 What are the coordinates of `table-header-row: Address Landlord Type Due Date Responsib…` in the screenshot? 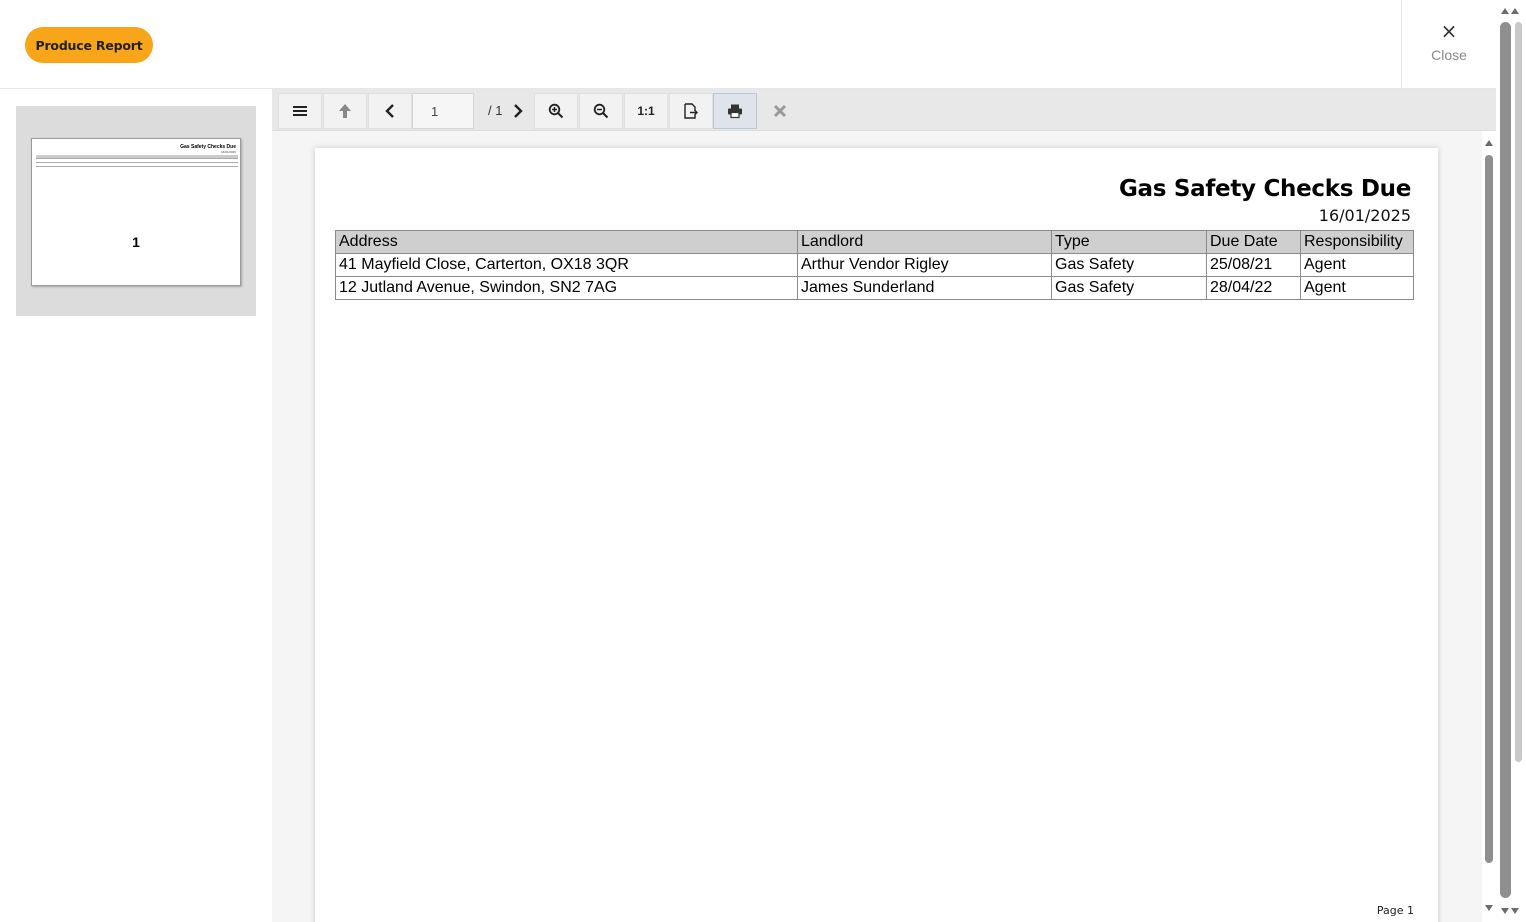 It's located at (874, 242).